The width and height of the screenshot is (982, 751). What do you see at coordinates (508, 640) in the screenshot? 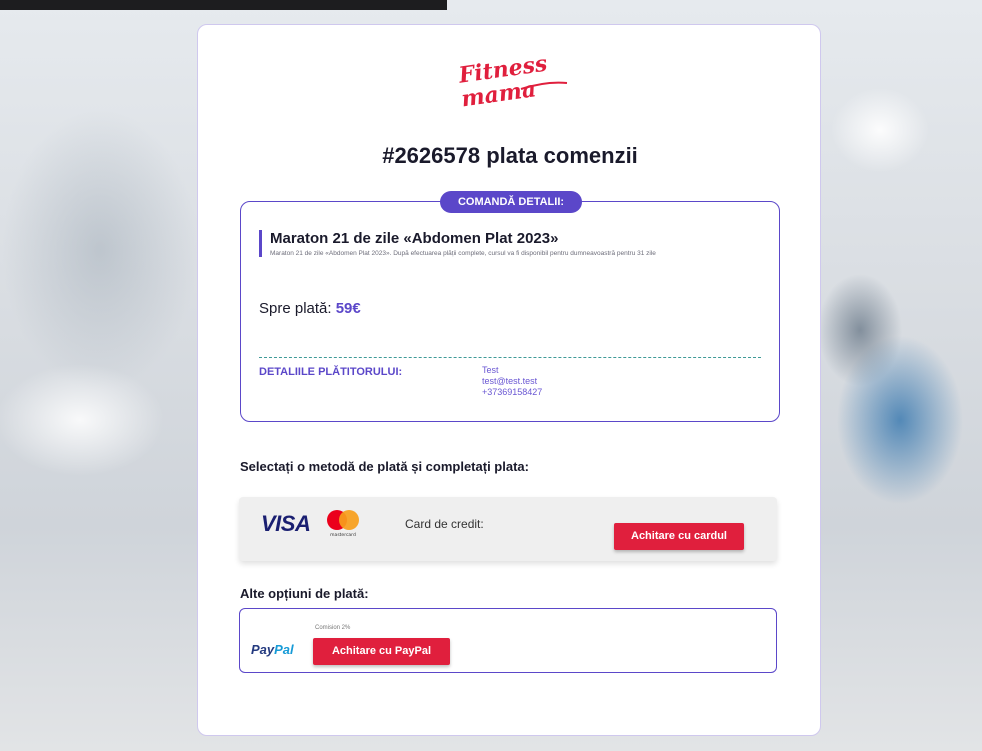
I see `paypal-payment-option: PayPal Comision 2% Achitare cu PayPal` at bounding box center [508, 640].